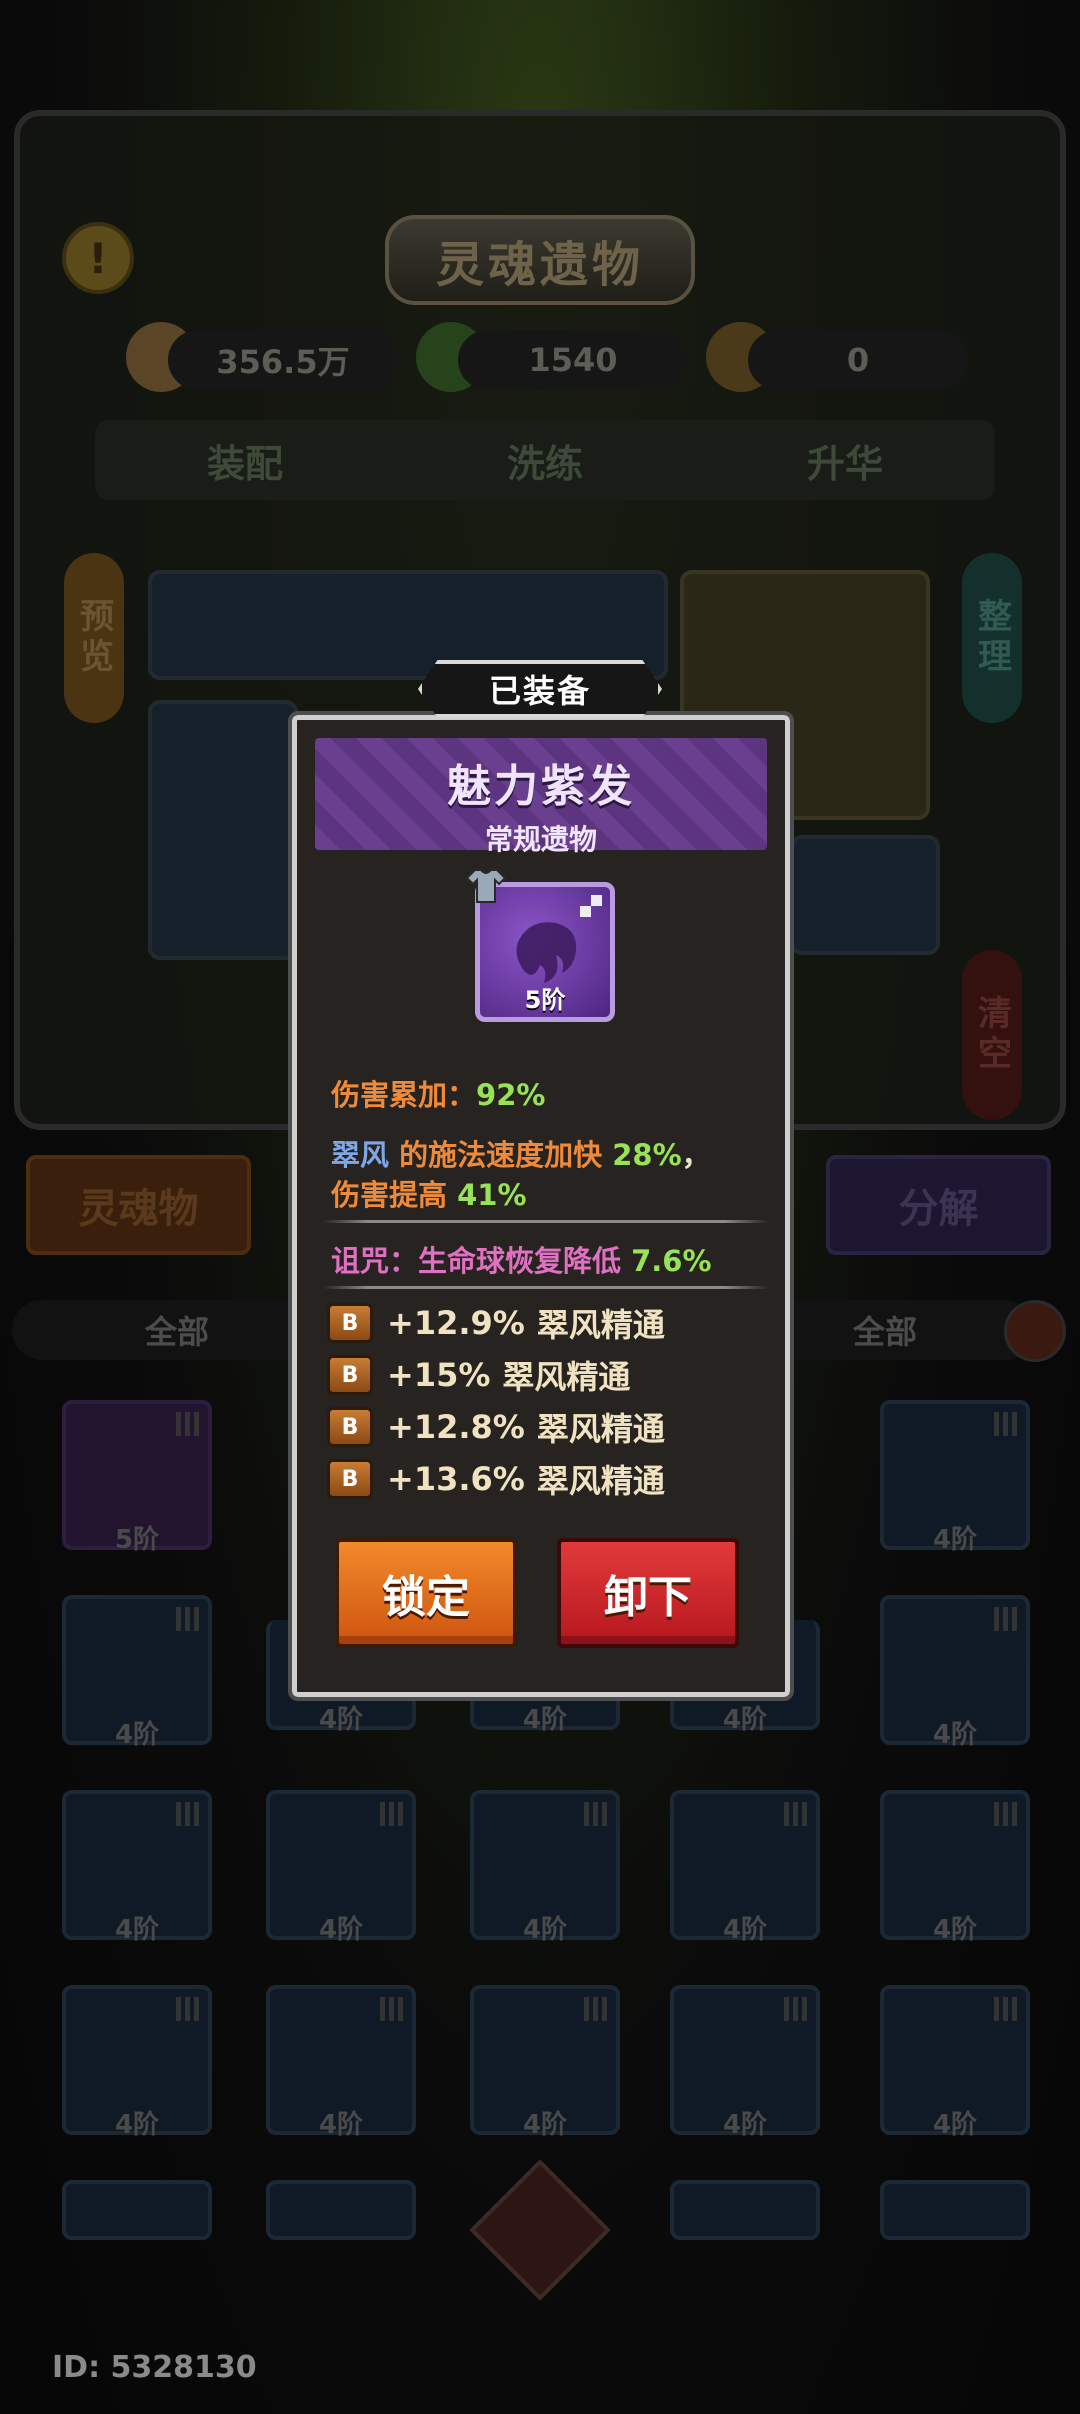  I want to click on popup-header: 魅力紫发 常规遗物, so click(541, 797).